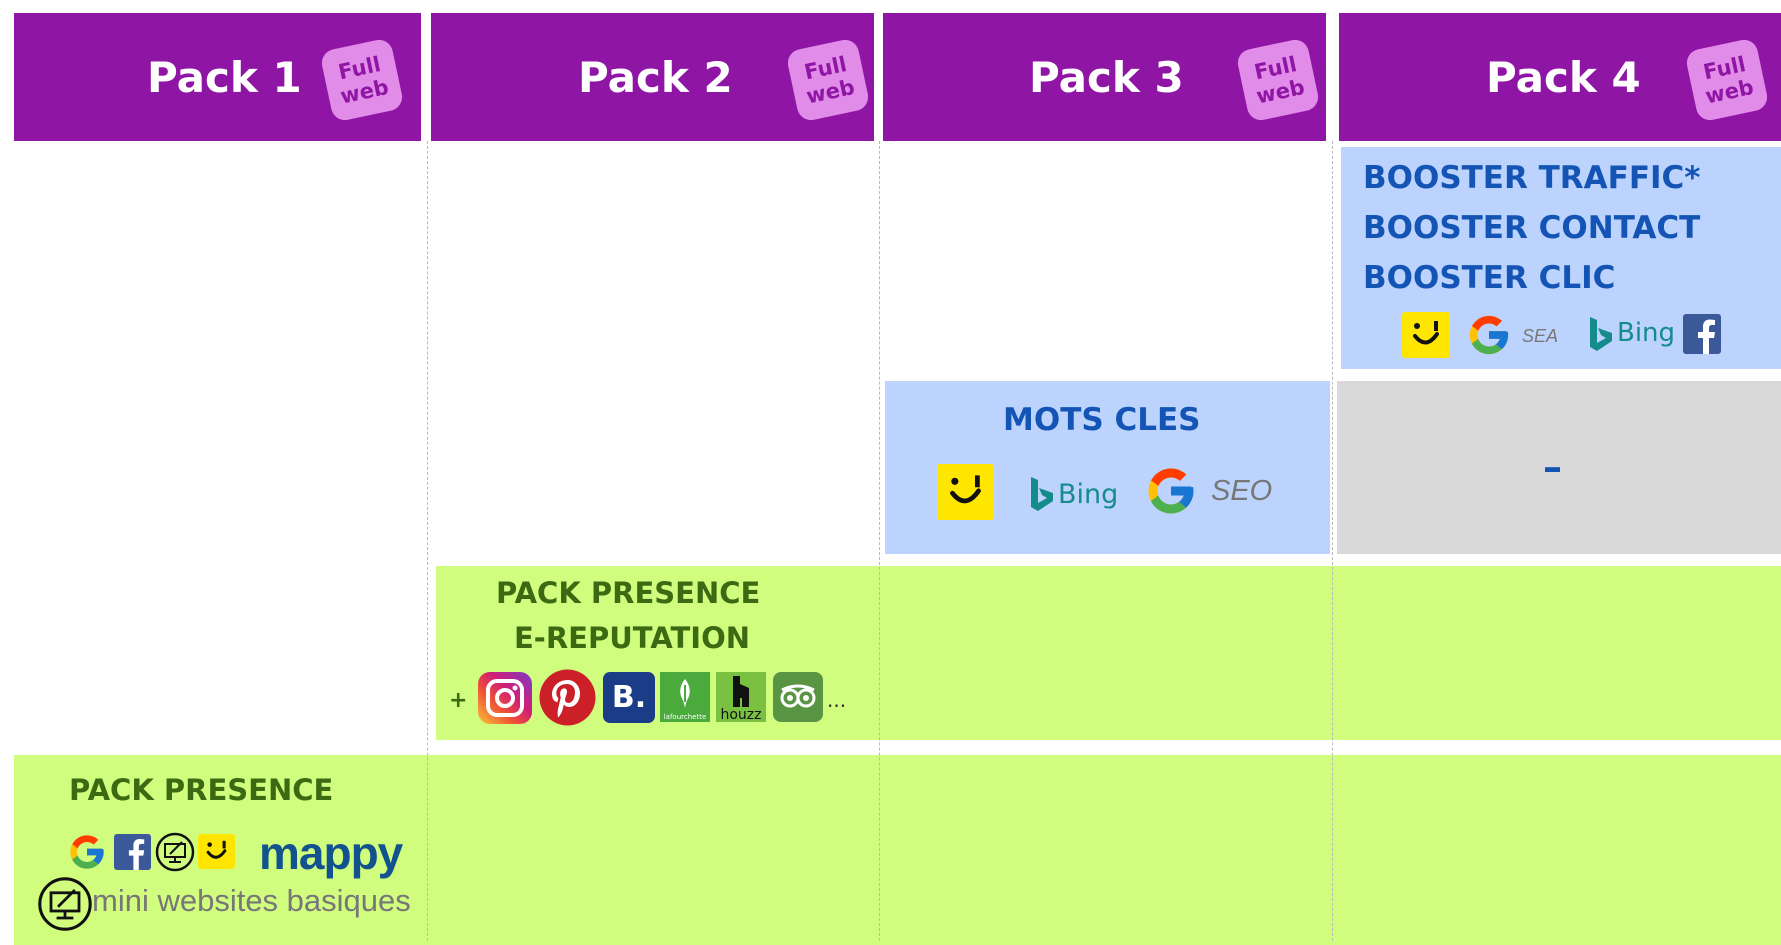 This screenshot has height=945, width=1781. What do you see at coordinates (1552, 467) in the screenshot?
I see `pack-4-dash: –` at bounding box center [1552, 467].